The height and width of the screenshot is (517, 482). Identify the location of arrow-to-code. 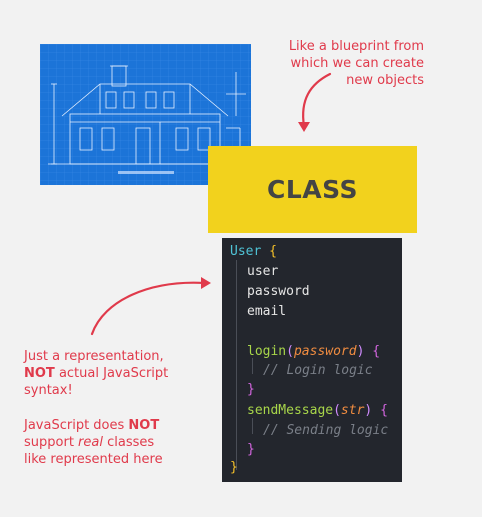
(148, 308).